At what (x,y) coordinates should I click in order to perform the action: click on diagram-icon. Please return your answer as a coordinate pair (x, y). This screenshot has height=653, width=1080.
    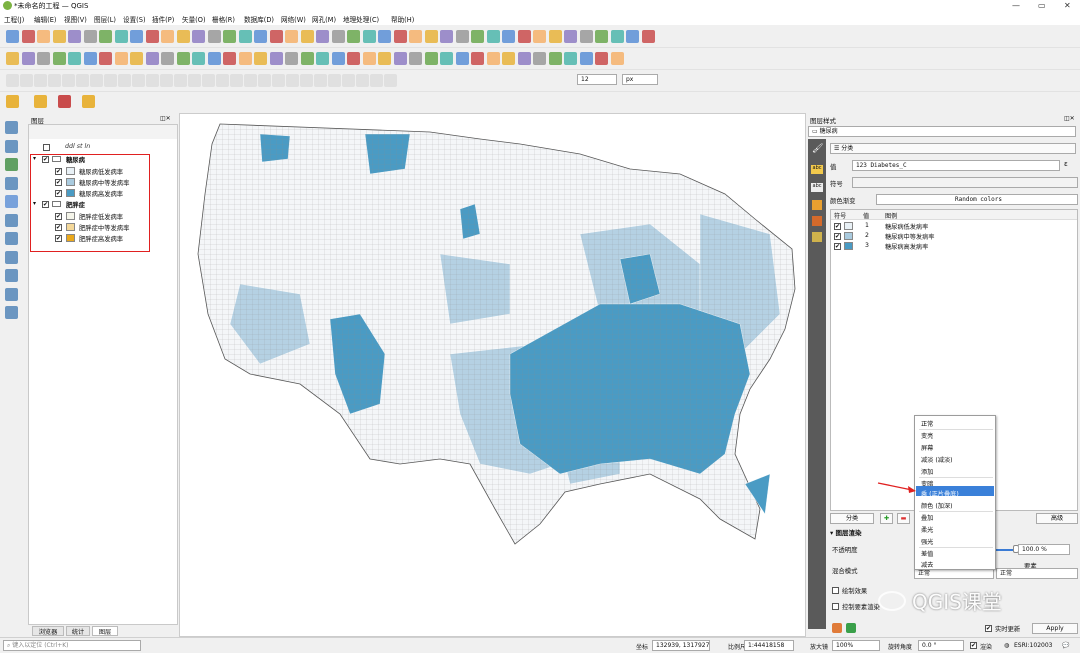
    Looking at the image, I should click on (817, 237).